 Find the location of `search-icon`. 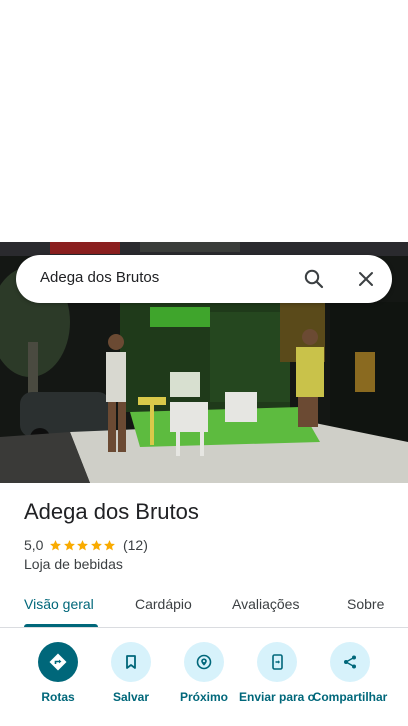

search-icon is located at coordinates (314, 279).